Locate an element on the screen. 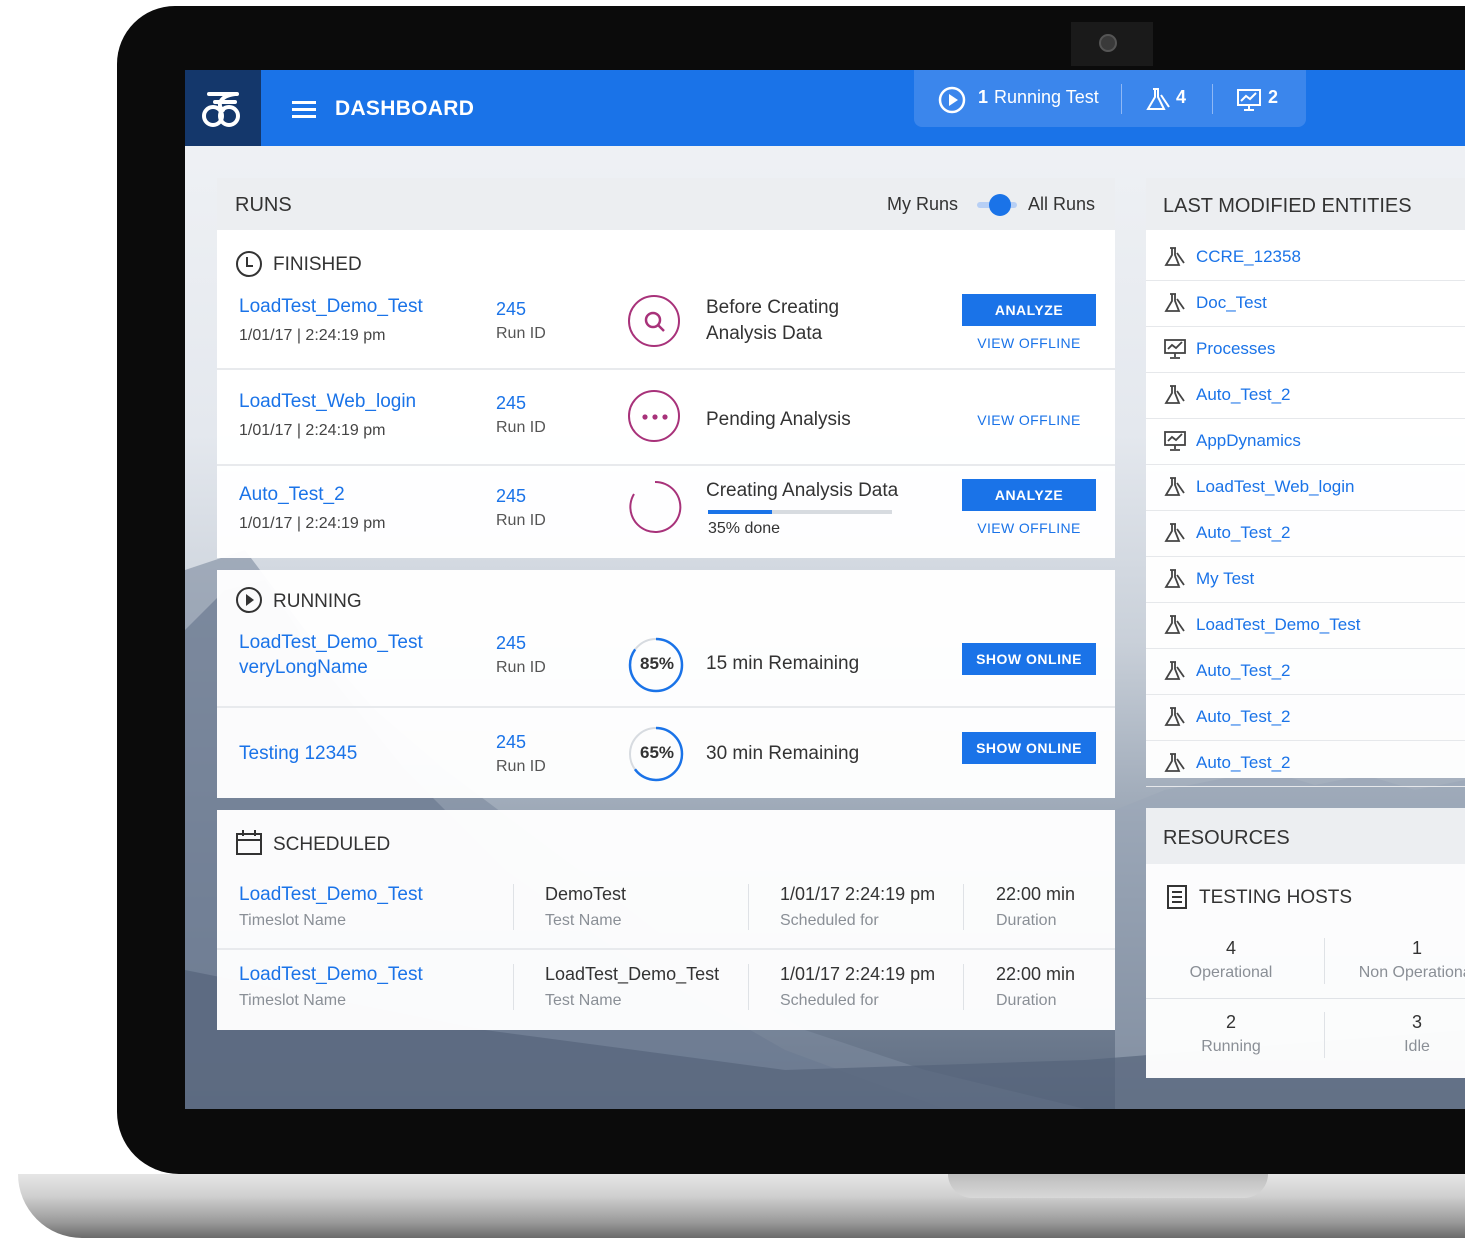 This screenshot has height=1238, width=1465. run-status: Before Creating is located at coordinates (773, 307).